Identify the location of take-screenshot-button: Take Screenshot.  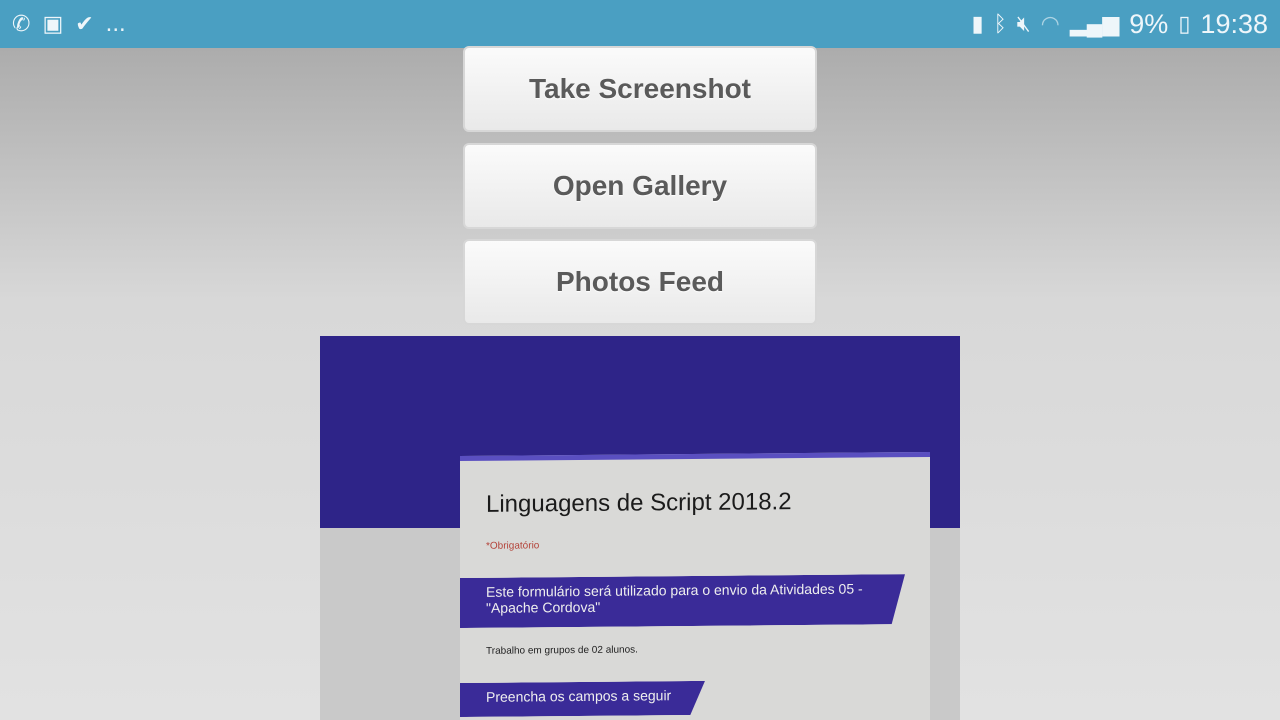
(640, 89).